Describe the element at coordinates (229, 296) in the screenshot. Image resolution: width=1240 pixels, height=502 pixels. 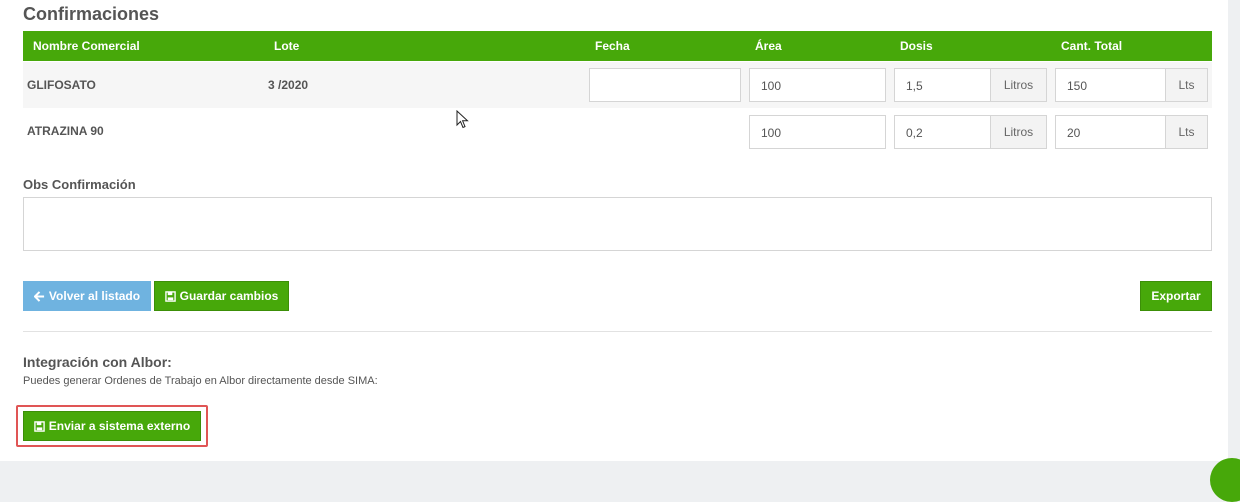
I see `save-button-label: Guardar cambios` at that location.